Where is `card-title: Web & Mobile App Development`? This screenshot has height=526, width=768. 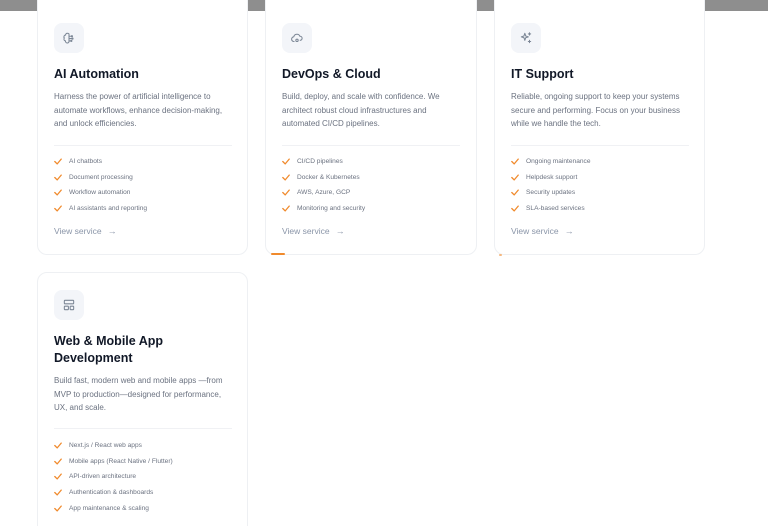
card-title: Web & Mobile App Development is located at coordinates (109, 349).